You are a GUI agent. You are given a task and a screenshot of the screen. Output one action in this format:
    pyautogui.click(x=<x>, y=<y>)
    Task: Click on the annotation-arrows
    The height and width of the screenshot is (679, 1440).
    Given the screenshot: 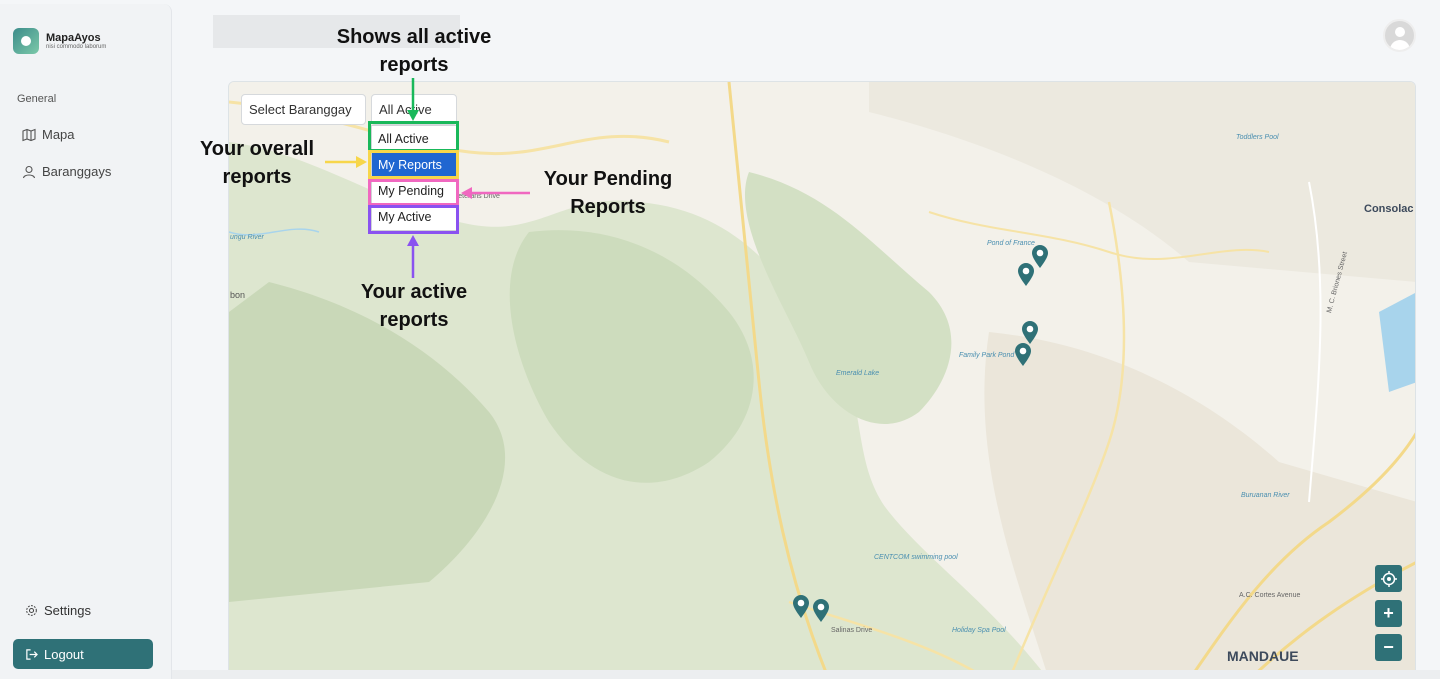 What is the action you would take?
    pyautogui.click(x=427, y=178)
    